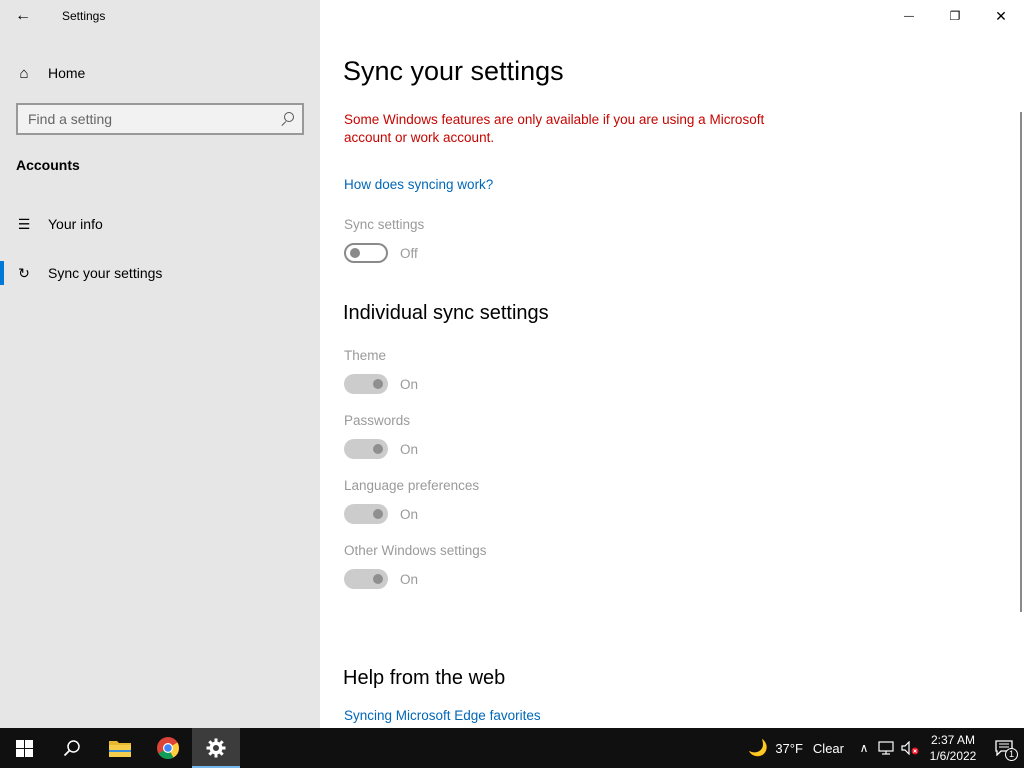 The width and height of the screenshot is (1024, 768). Describe the element at coordinates (48, 165) in the screenshot. I see `section-header-accounts: Accounts` at that location.